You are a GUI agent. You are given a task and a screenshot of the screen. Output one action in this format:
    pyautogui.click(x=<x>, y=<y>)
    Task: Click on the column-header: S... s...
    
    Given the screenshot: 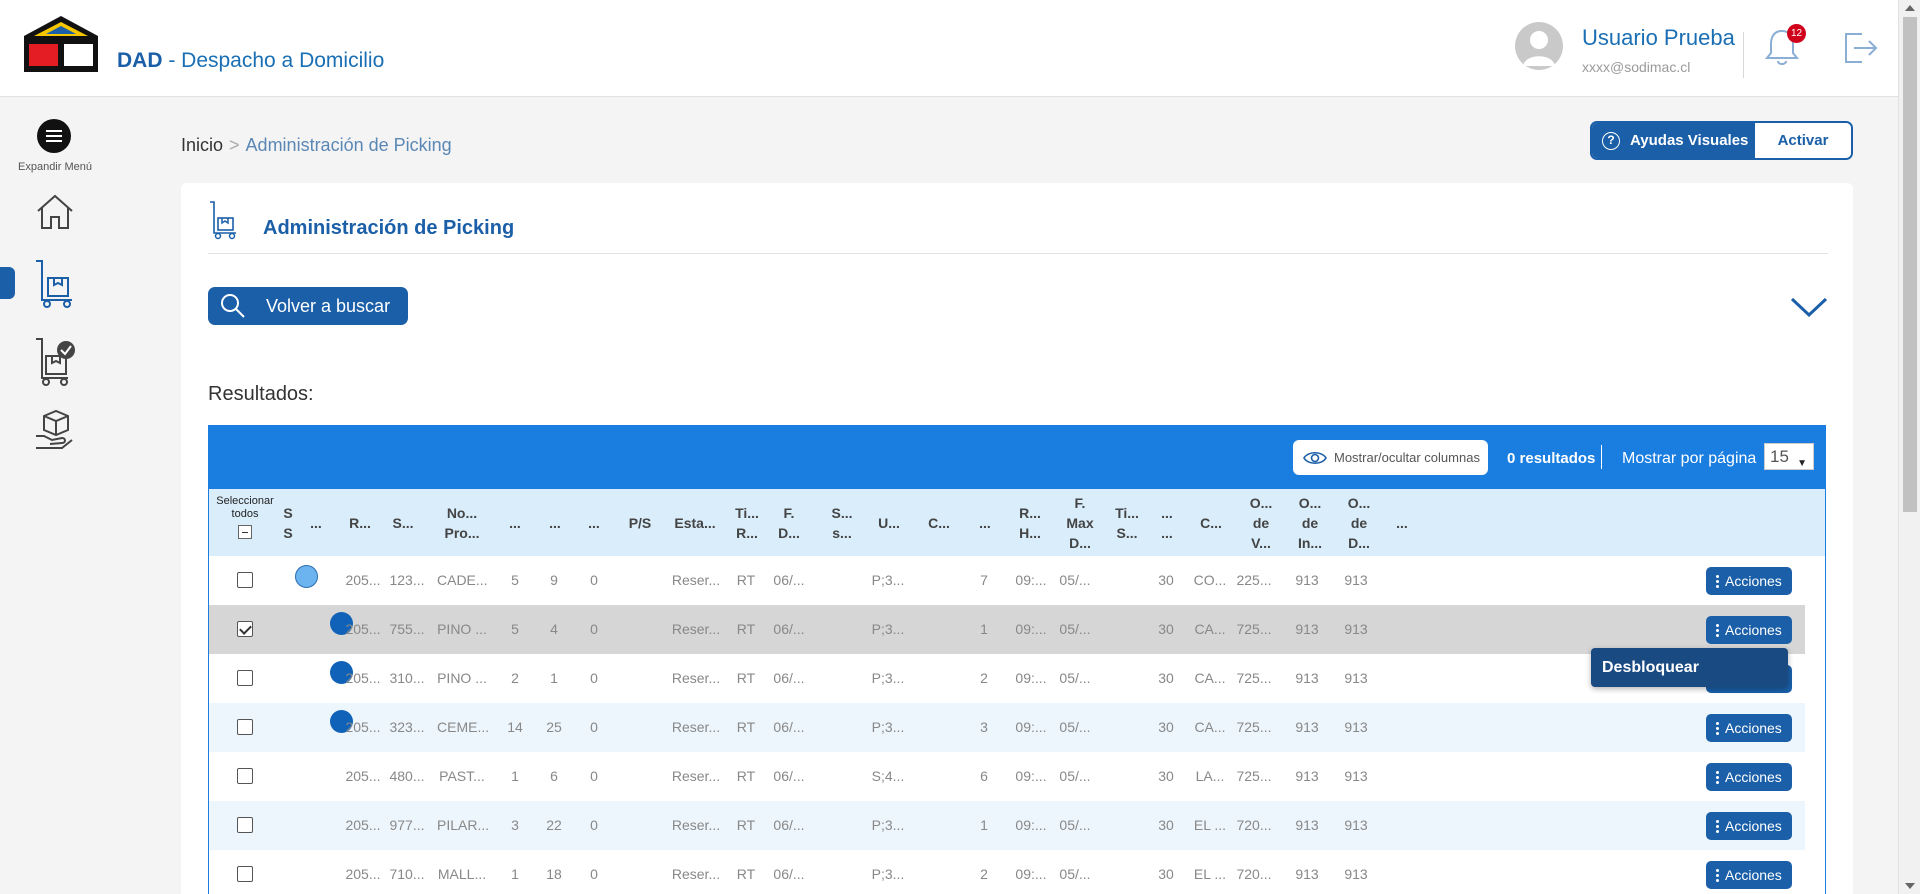 What is the action you would take?
    pyautogui.click(x=842, y=522)
    